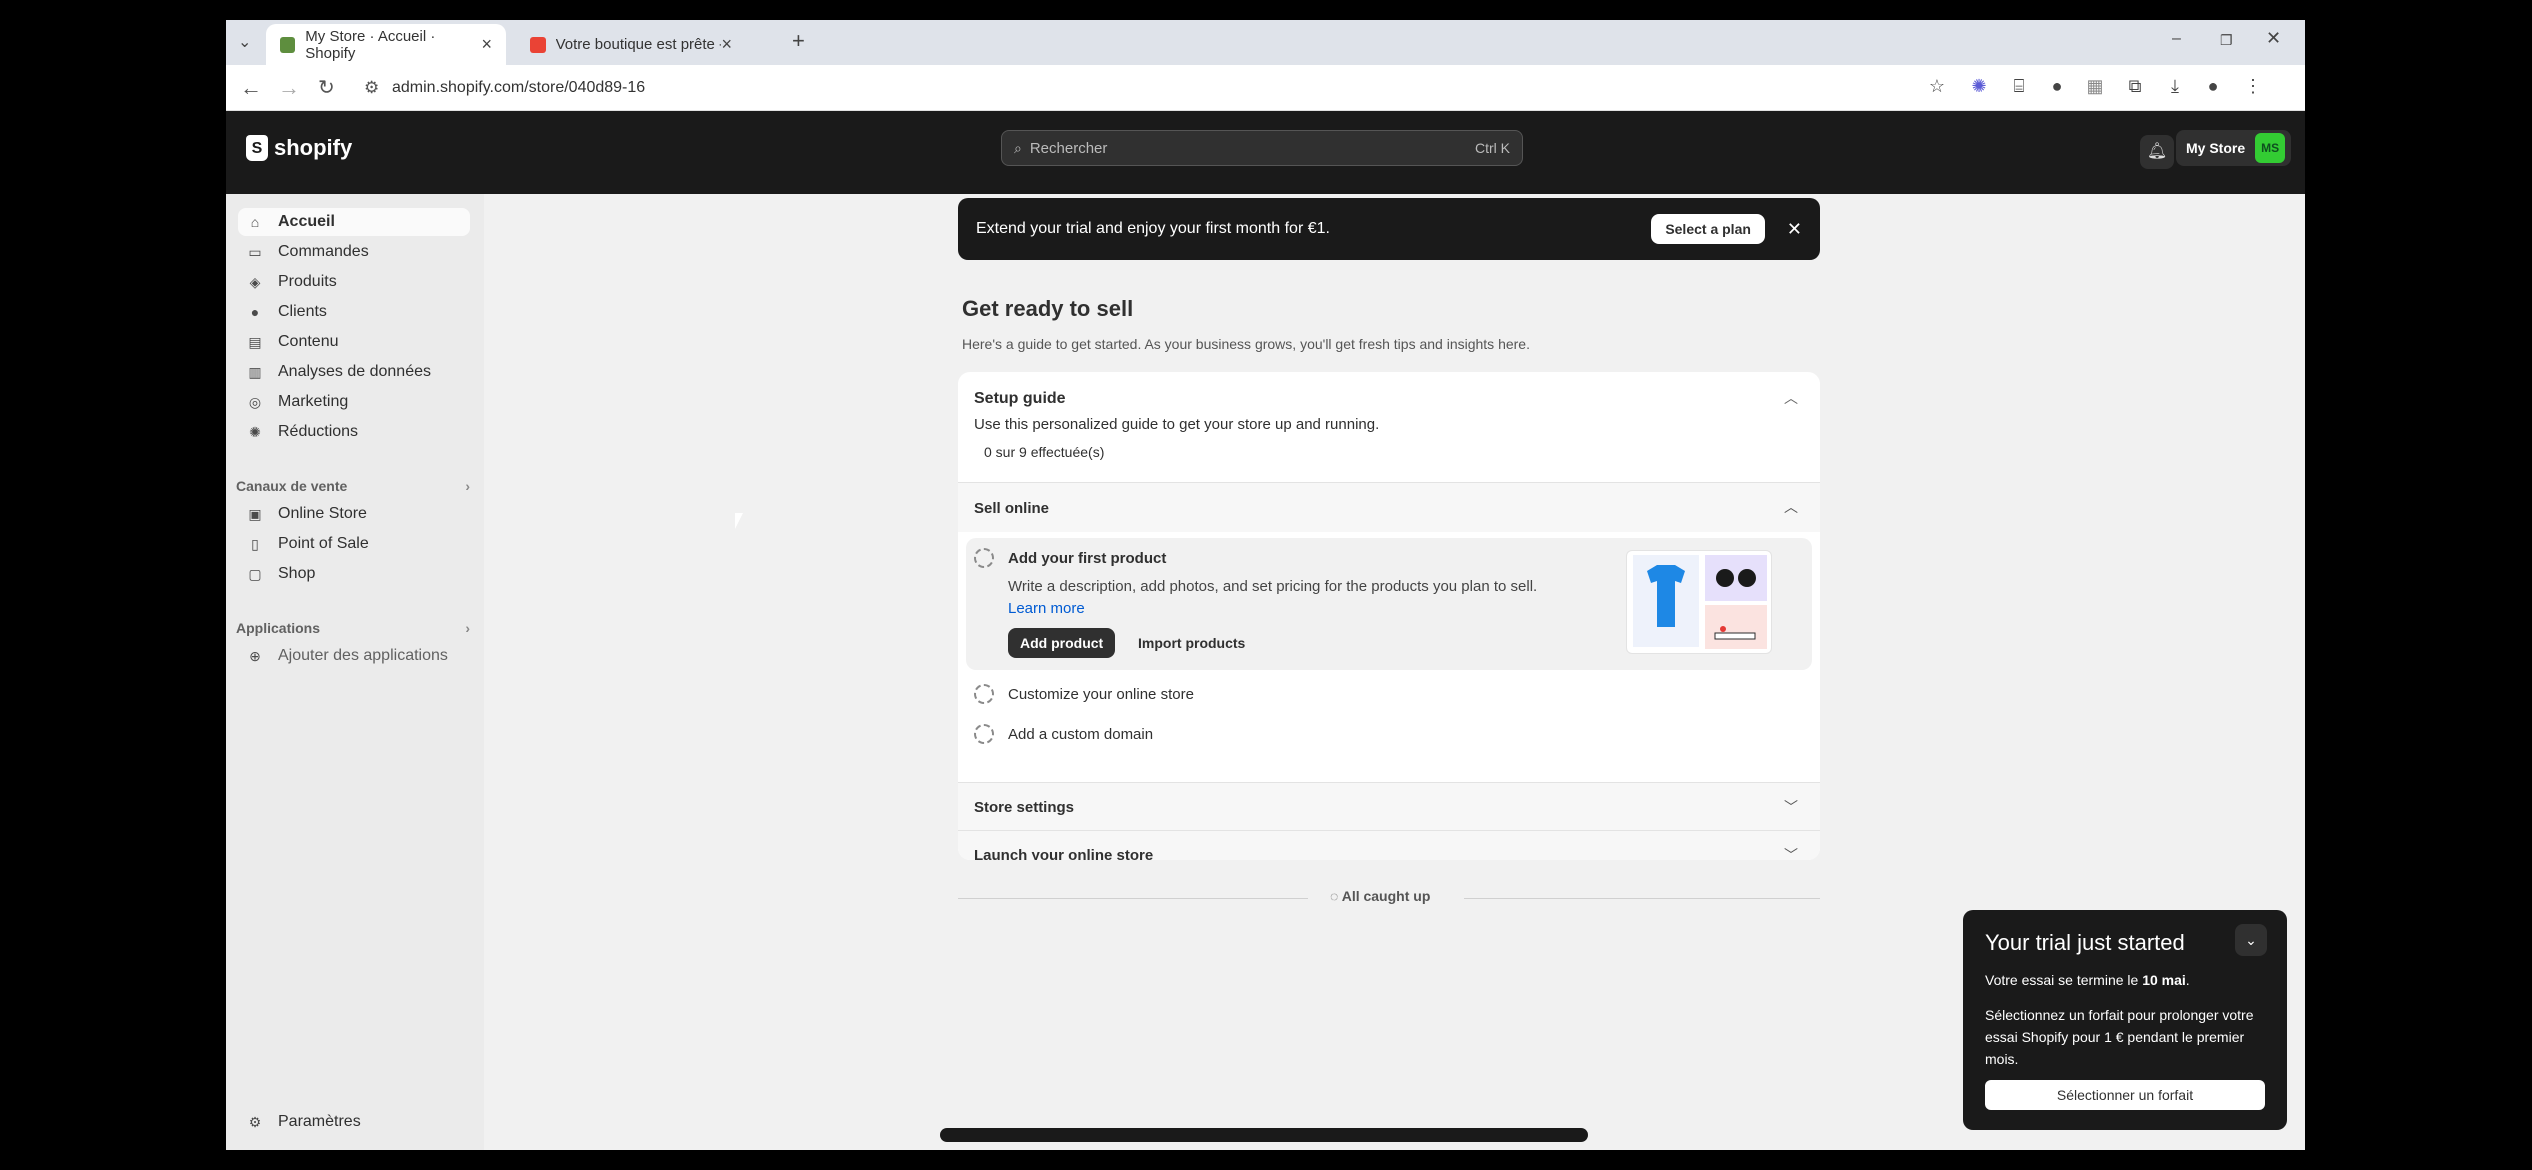  Describe the element at coordinates (1264, 1135) in the screenshot. I see `horizontal-scrollbar` at that location.